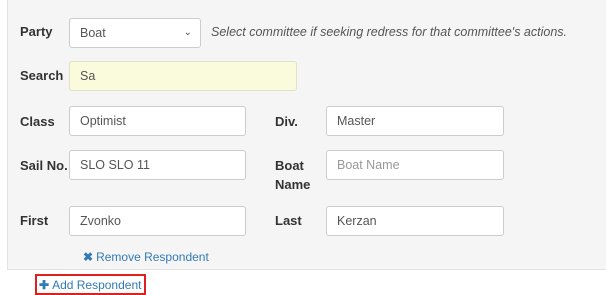 The width and height of the screenshot is (606, 295). I want to click on plus-icon: ✚, so click(44, 285).